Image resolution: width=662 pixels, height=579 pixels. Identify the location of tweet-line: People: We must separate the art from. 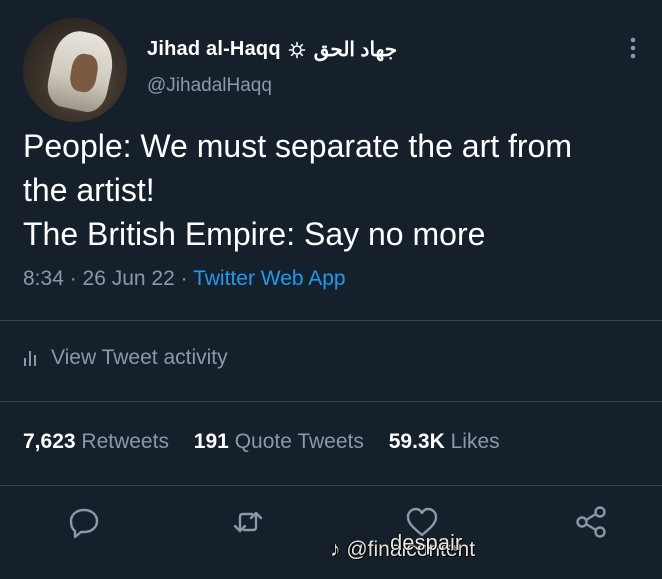
(297, 146).